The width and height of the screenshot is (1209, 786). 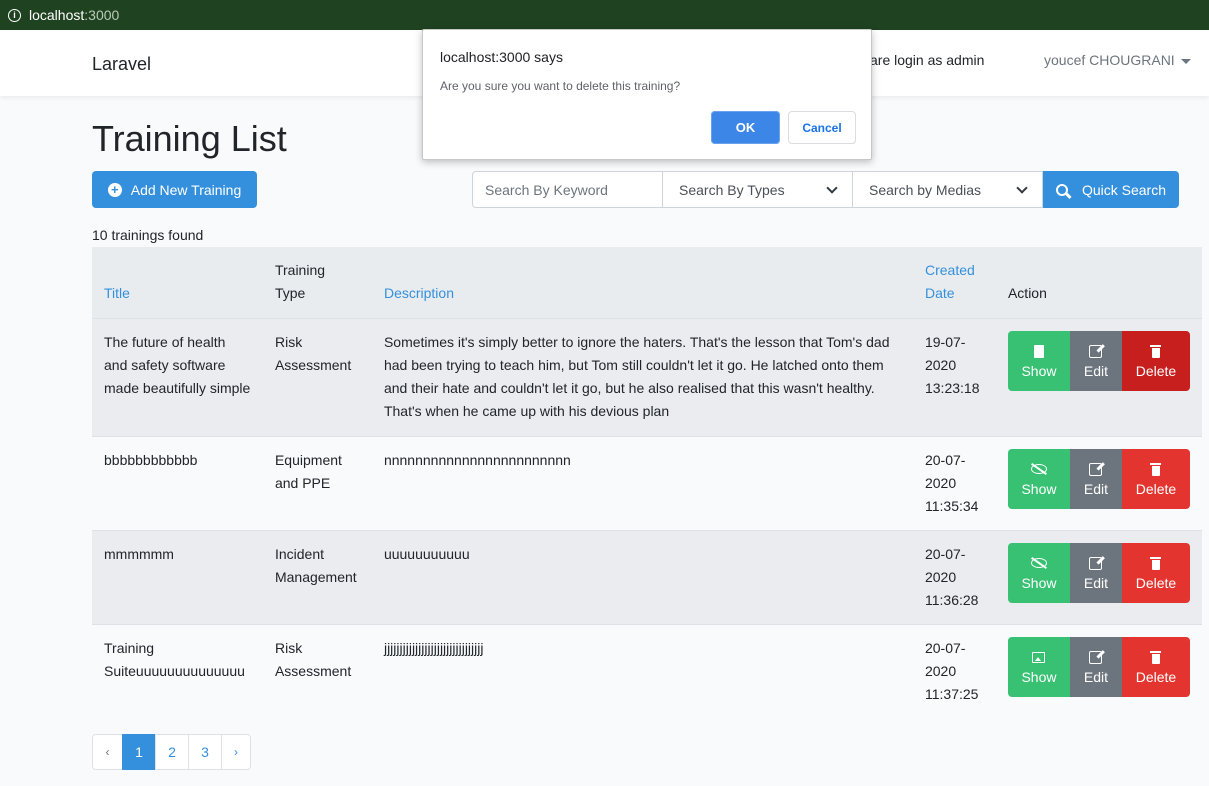 What do you see at coordinates (951, 506) in the screenshot?
I see `time-line: 11:35:34` at bounding box center [951, 506].